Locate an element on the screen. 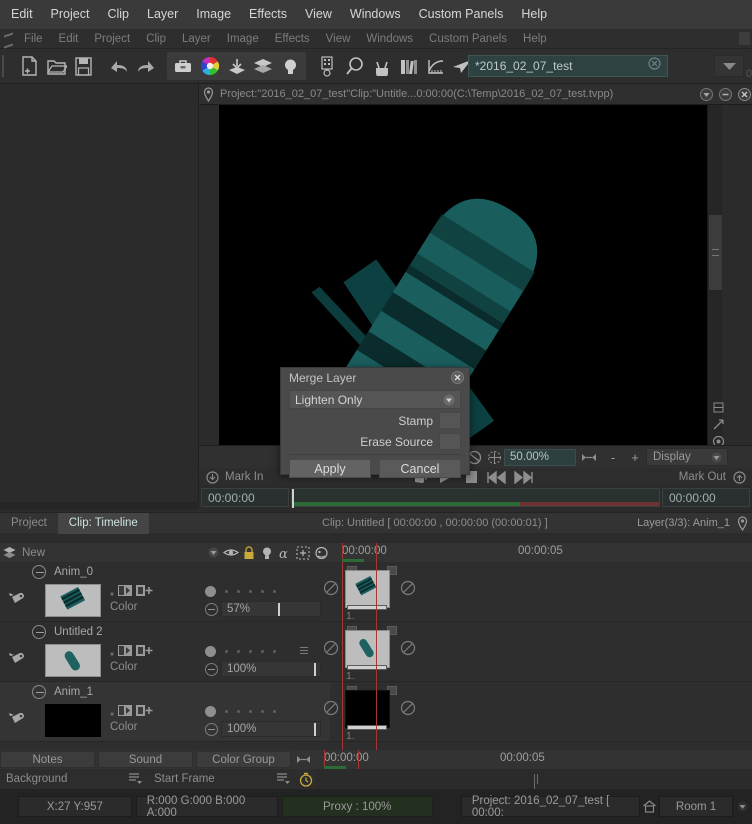 This screenshot has height=824, width=752. submenu-item-edit: Edit is located at coordinates (69, 39).